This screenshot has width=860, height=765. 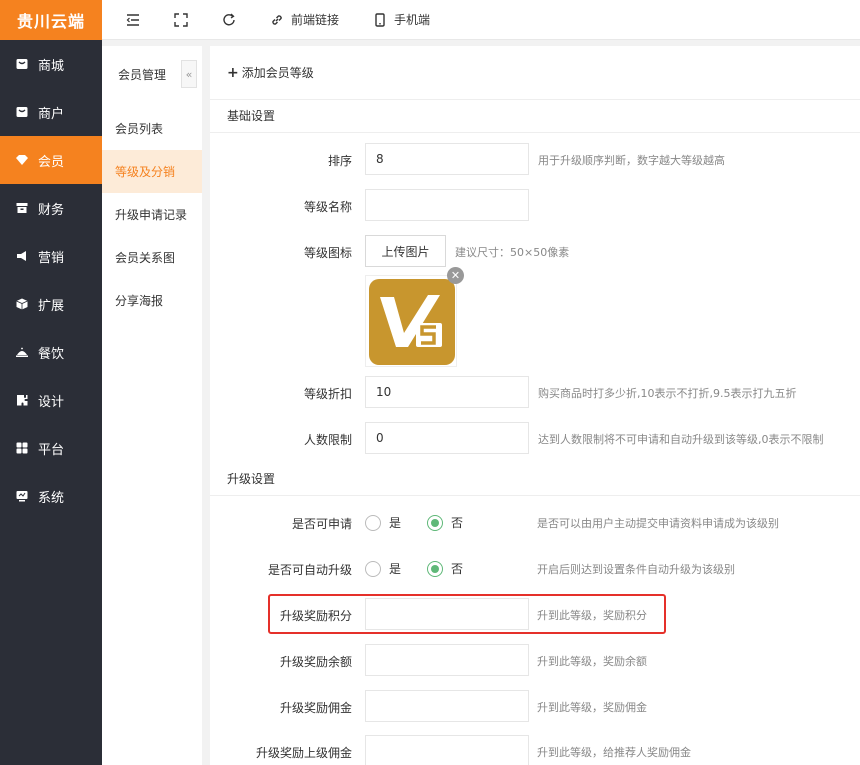 What do you see at coordinates (481, 20) in the screenshot?
I see `top-toolbar: 前端链接 手机端` at bounding box center [481, 20].